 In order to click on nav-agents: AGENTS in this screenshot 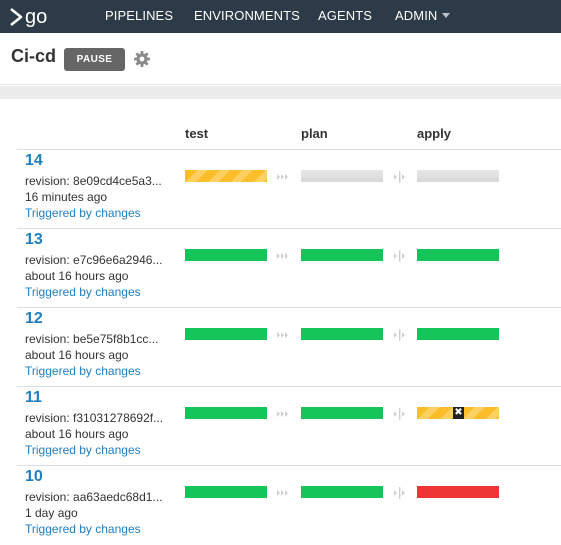, I will do `click(345, 15)`.